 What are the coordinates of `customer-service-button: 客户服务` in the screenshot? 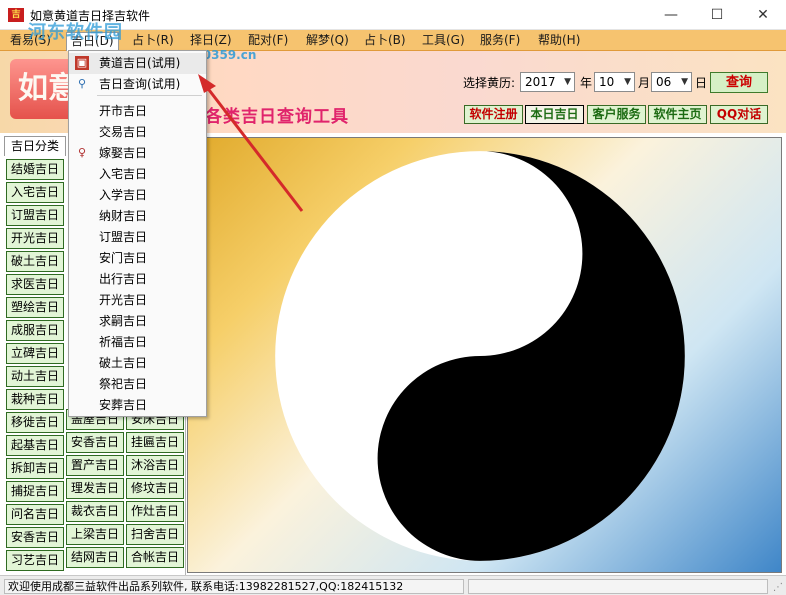 It's located at (616, 114).